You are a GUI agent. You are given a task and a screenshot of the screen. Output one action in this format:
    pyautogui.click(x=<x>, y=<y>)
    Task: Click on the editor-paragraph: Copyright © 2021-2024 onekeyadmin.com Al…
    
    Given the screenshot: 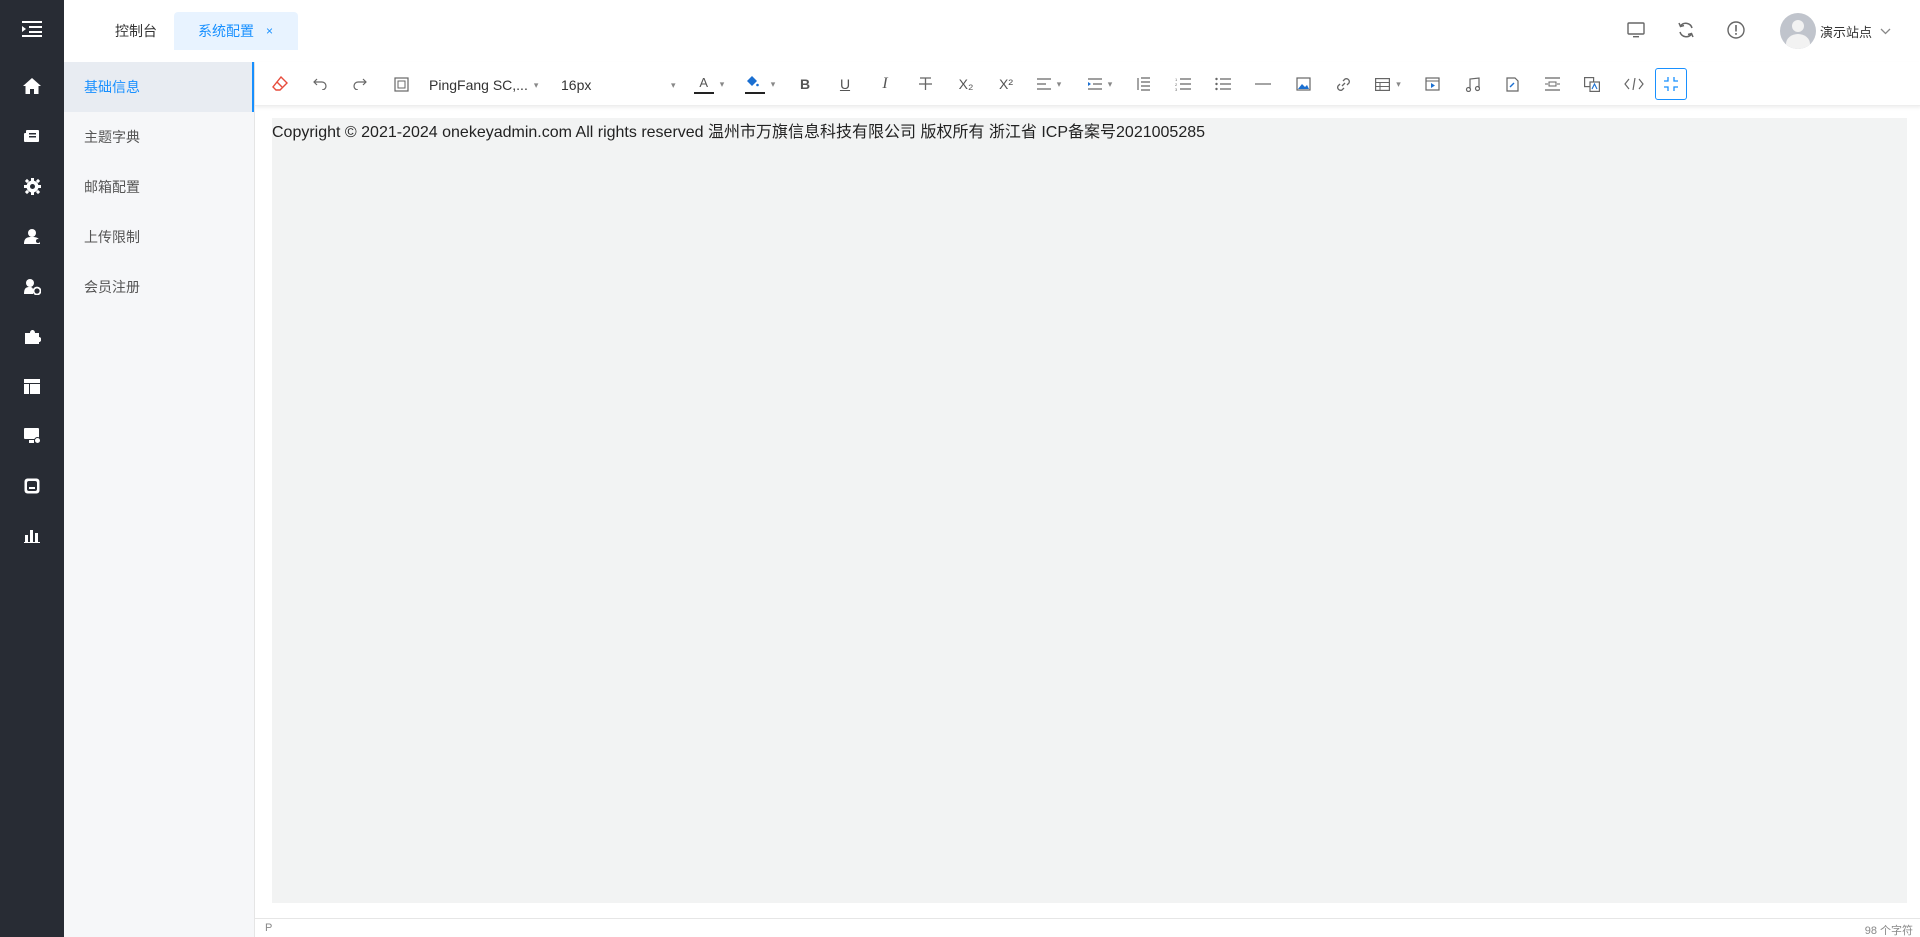 What is the action you would take?
    pyautogui.click(x=1089, y=133)
    